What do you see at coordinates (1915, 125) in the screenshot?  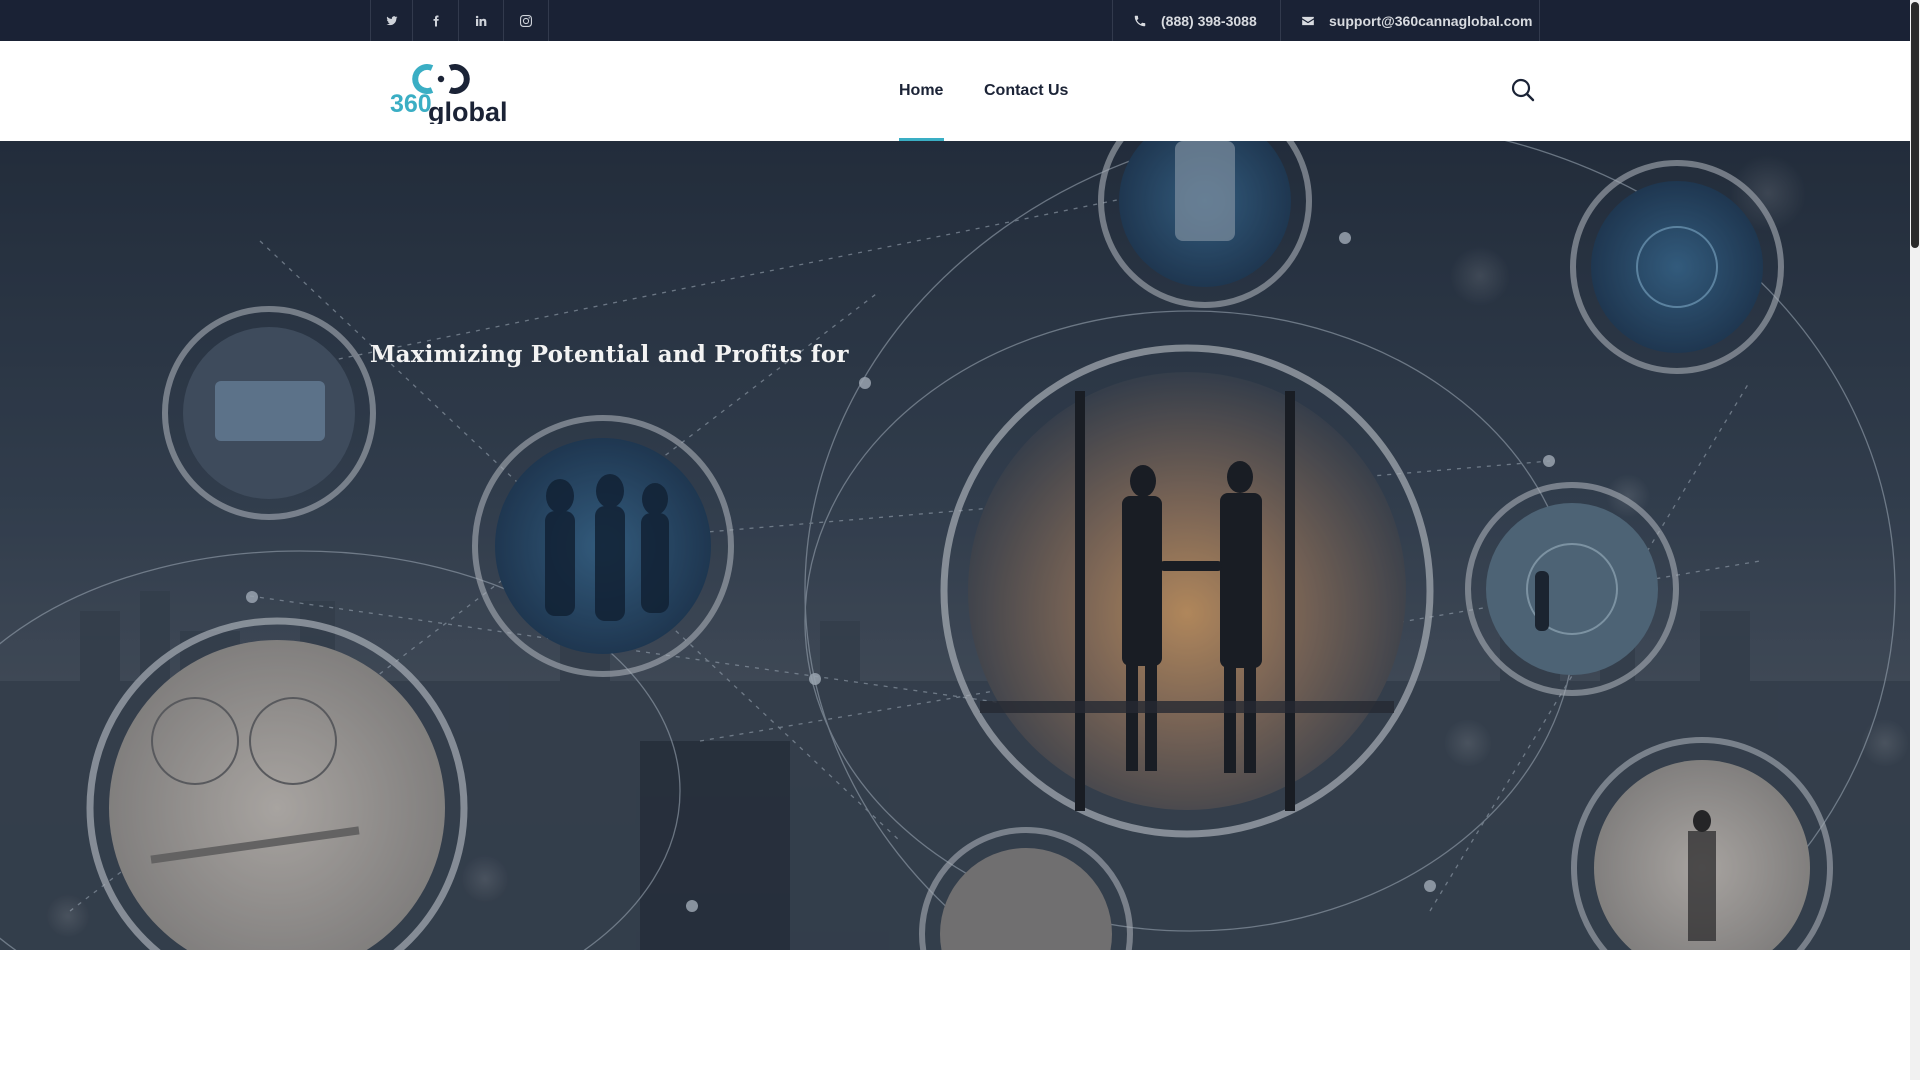 I see `scrollbar-thumb` at bounding box center [1915, 125].